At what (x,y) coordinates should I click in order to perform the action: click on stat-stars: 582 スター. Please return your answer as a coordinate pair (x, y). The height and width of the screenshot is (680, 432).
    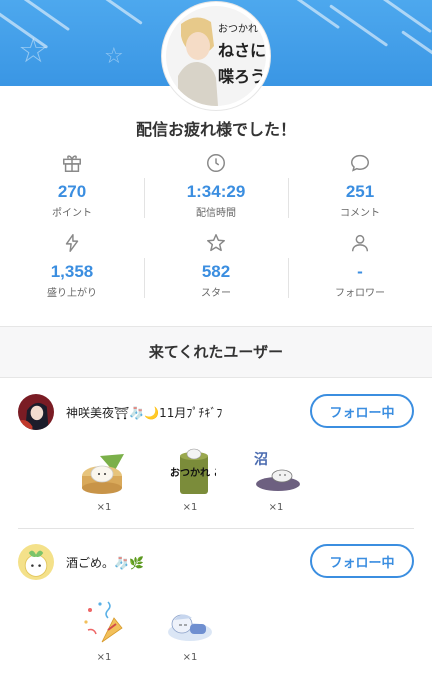
    Looking at the image, I should click on (216, 270).